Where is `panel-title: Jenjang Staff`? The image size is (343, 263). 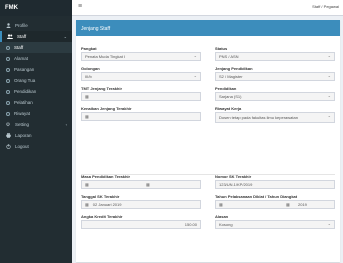 panel-title: Jenjang Staff is located at coordinates (208, 29).